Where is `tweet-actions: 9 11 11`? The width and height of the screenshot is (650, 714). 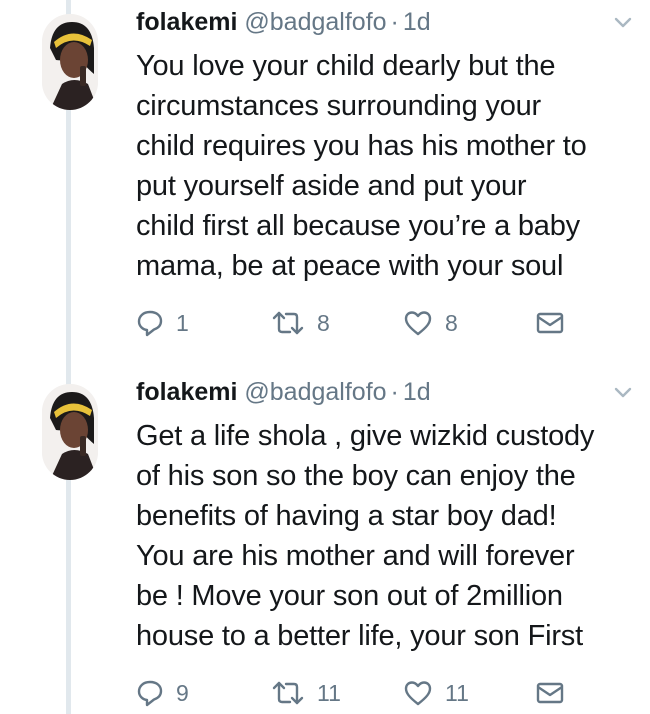
tweet-actions: 9 11 11 is located at coordinates (381, 693).